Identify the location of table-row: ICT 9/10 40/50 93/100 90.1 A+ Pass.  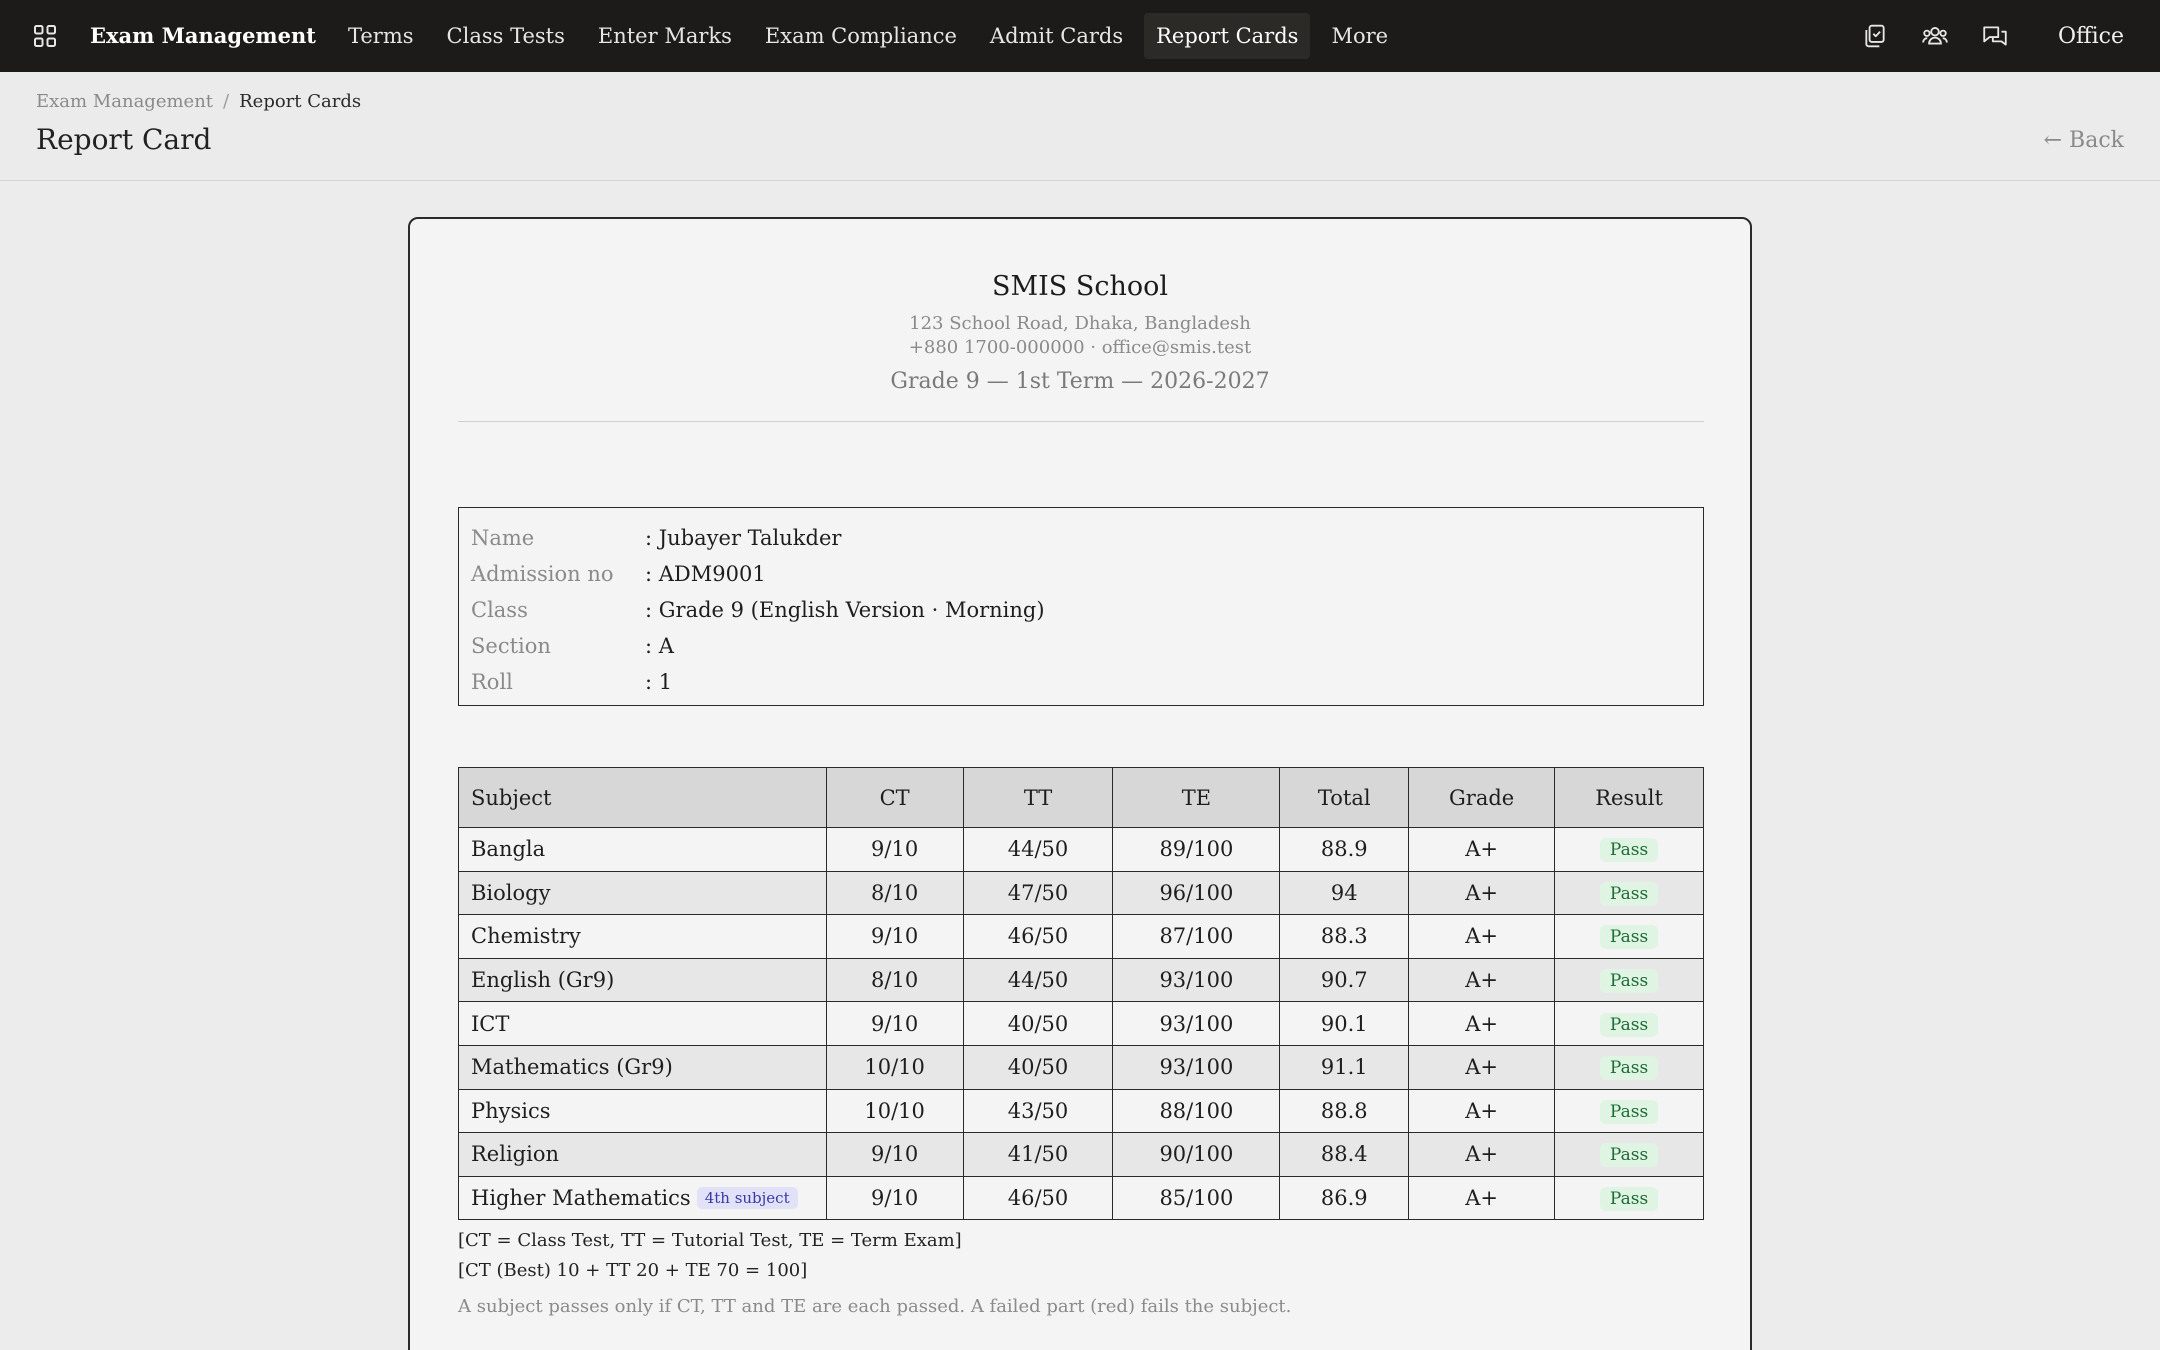
(1081, 1023).